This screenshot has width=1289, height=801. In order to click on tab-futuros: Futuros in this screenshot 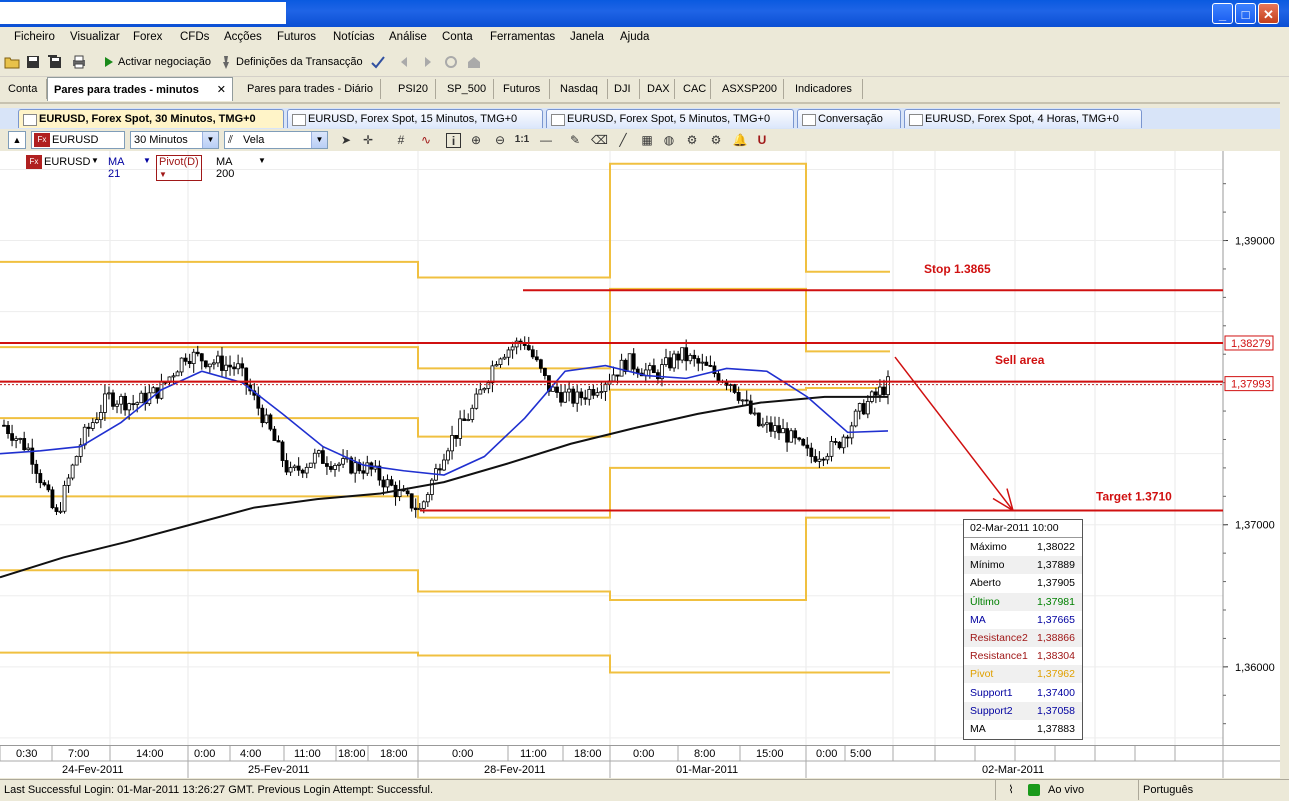, I will do `click(523, 89)`.